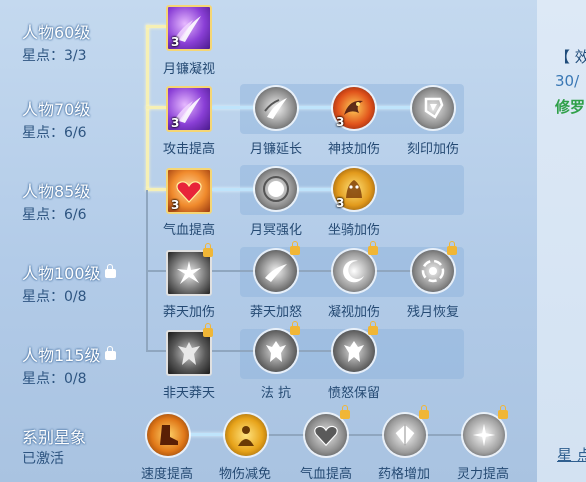  I want to click on skill-label: 月冥强化, so click(275, 230).